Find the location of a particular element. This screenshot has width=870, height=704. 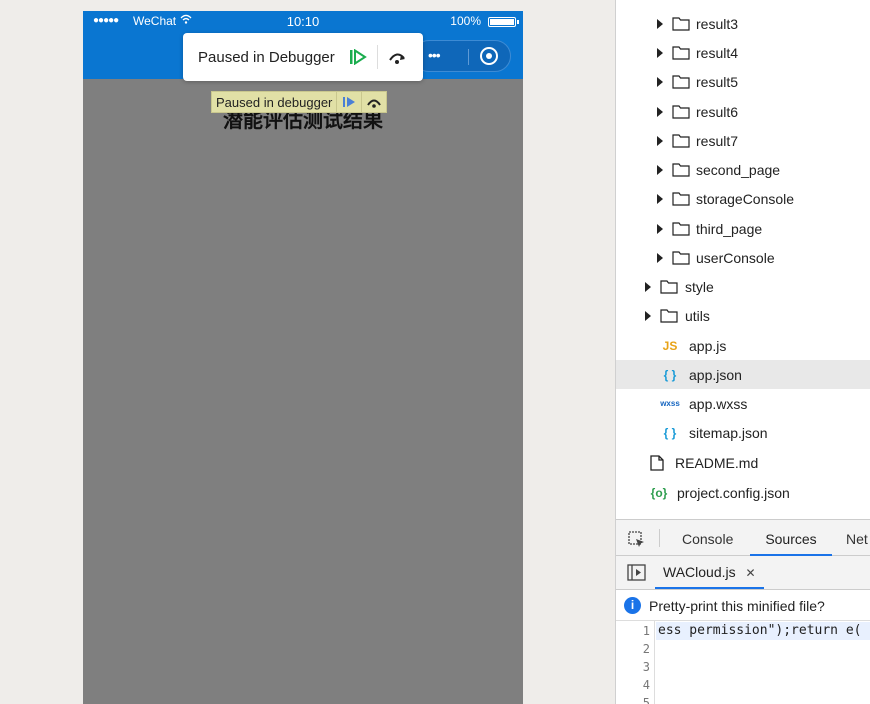

file-tab-wacloud-js: WACloud.js ✕ is located at coordinates (709, 572).